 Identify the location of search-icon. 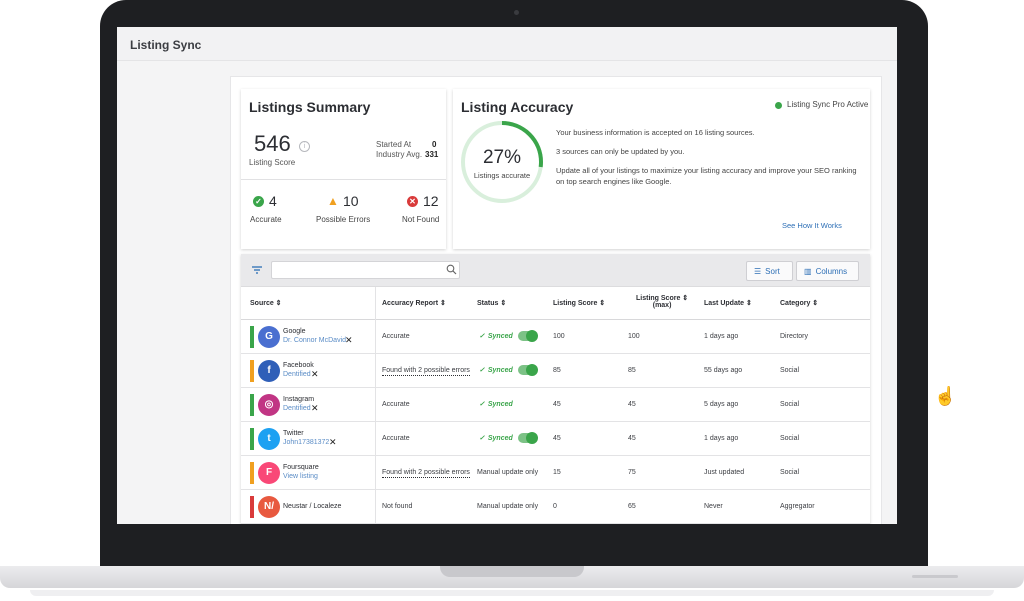
(451, 269).